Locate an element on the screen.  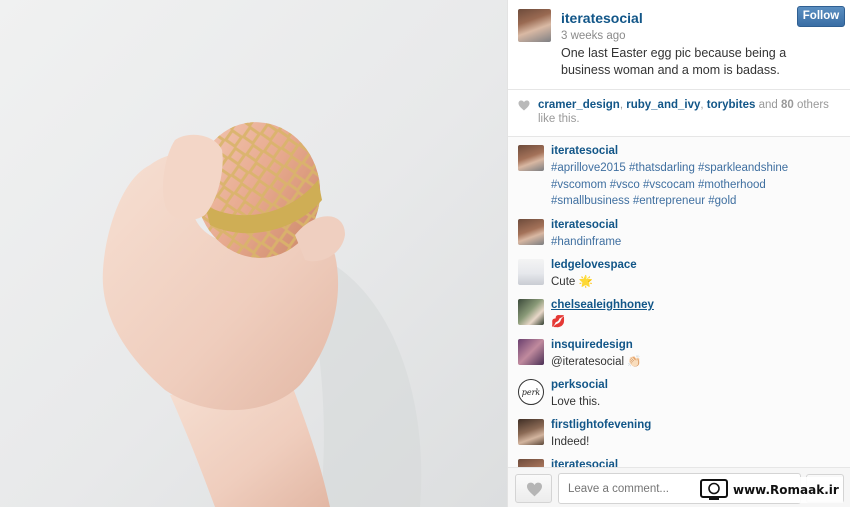
comment-text: Love this. is located at coordinates (576, 402).